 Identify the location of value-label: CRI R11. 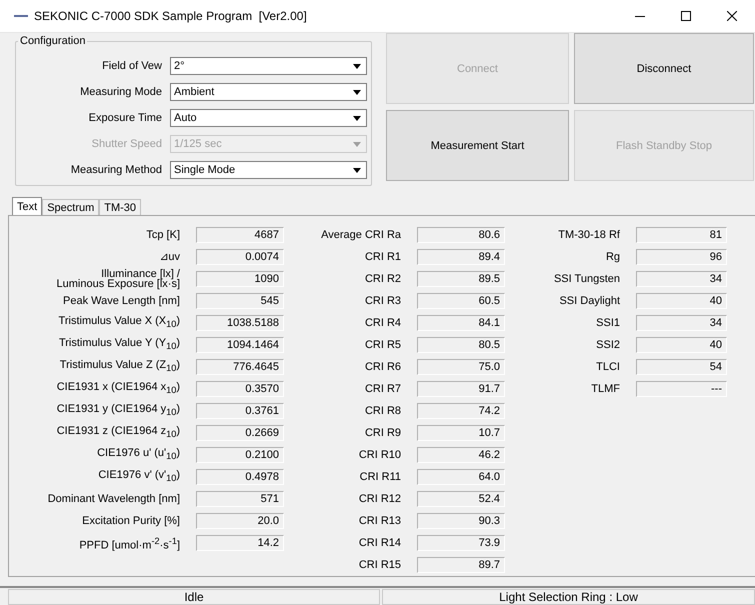
(380, 477).